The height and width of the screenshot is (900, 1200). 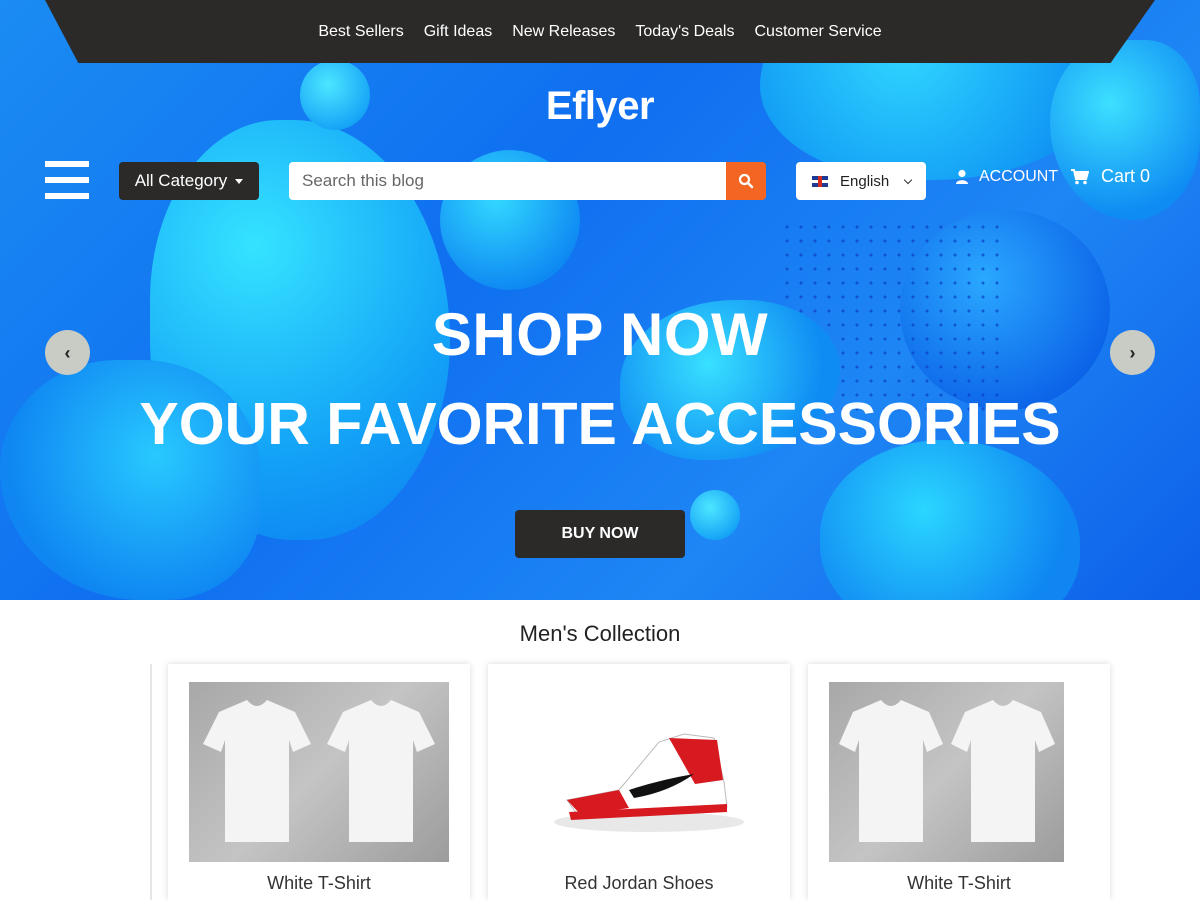 What do you see at coordinates (649, 782) in the screenshot?
I see `shoe-image` at bounding box center [649, 782].